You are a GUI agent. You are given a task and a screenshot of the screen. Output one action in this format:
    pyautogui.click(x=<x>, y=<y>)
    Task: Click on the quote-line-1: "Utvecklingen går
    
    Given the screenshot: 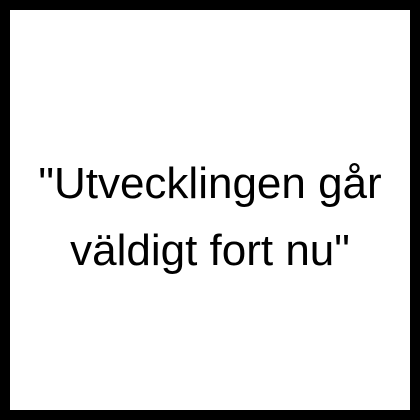 What is the action you would take?
    pyautogui.click(x=210, y=183)
    